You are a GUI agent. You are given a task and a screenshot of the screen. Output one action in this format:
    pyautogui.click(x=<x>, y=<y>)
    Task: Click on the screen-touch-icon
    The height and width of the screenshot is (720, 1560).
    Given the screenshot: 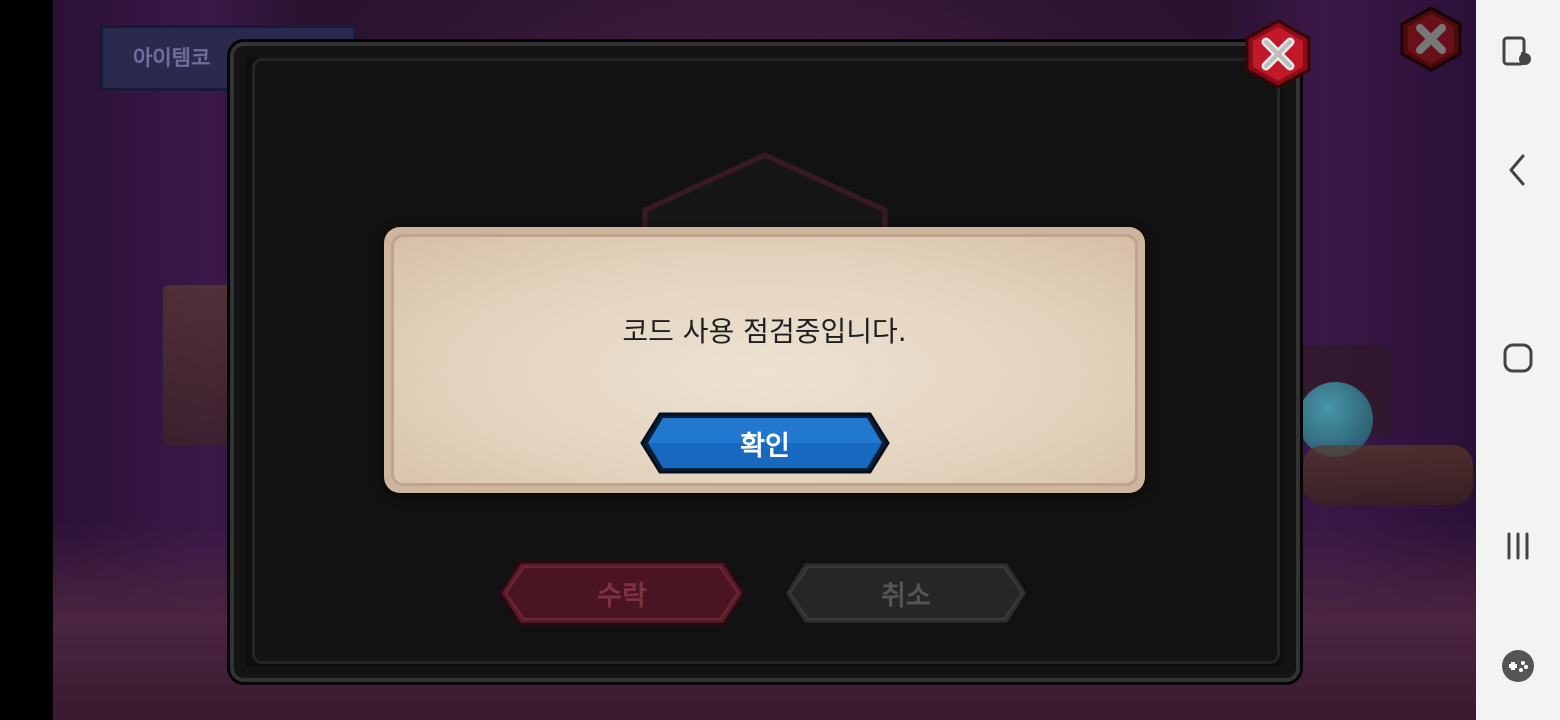 What is the action you would take?
    pyautogui.click(x=1516, y=51)
    